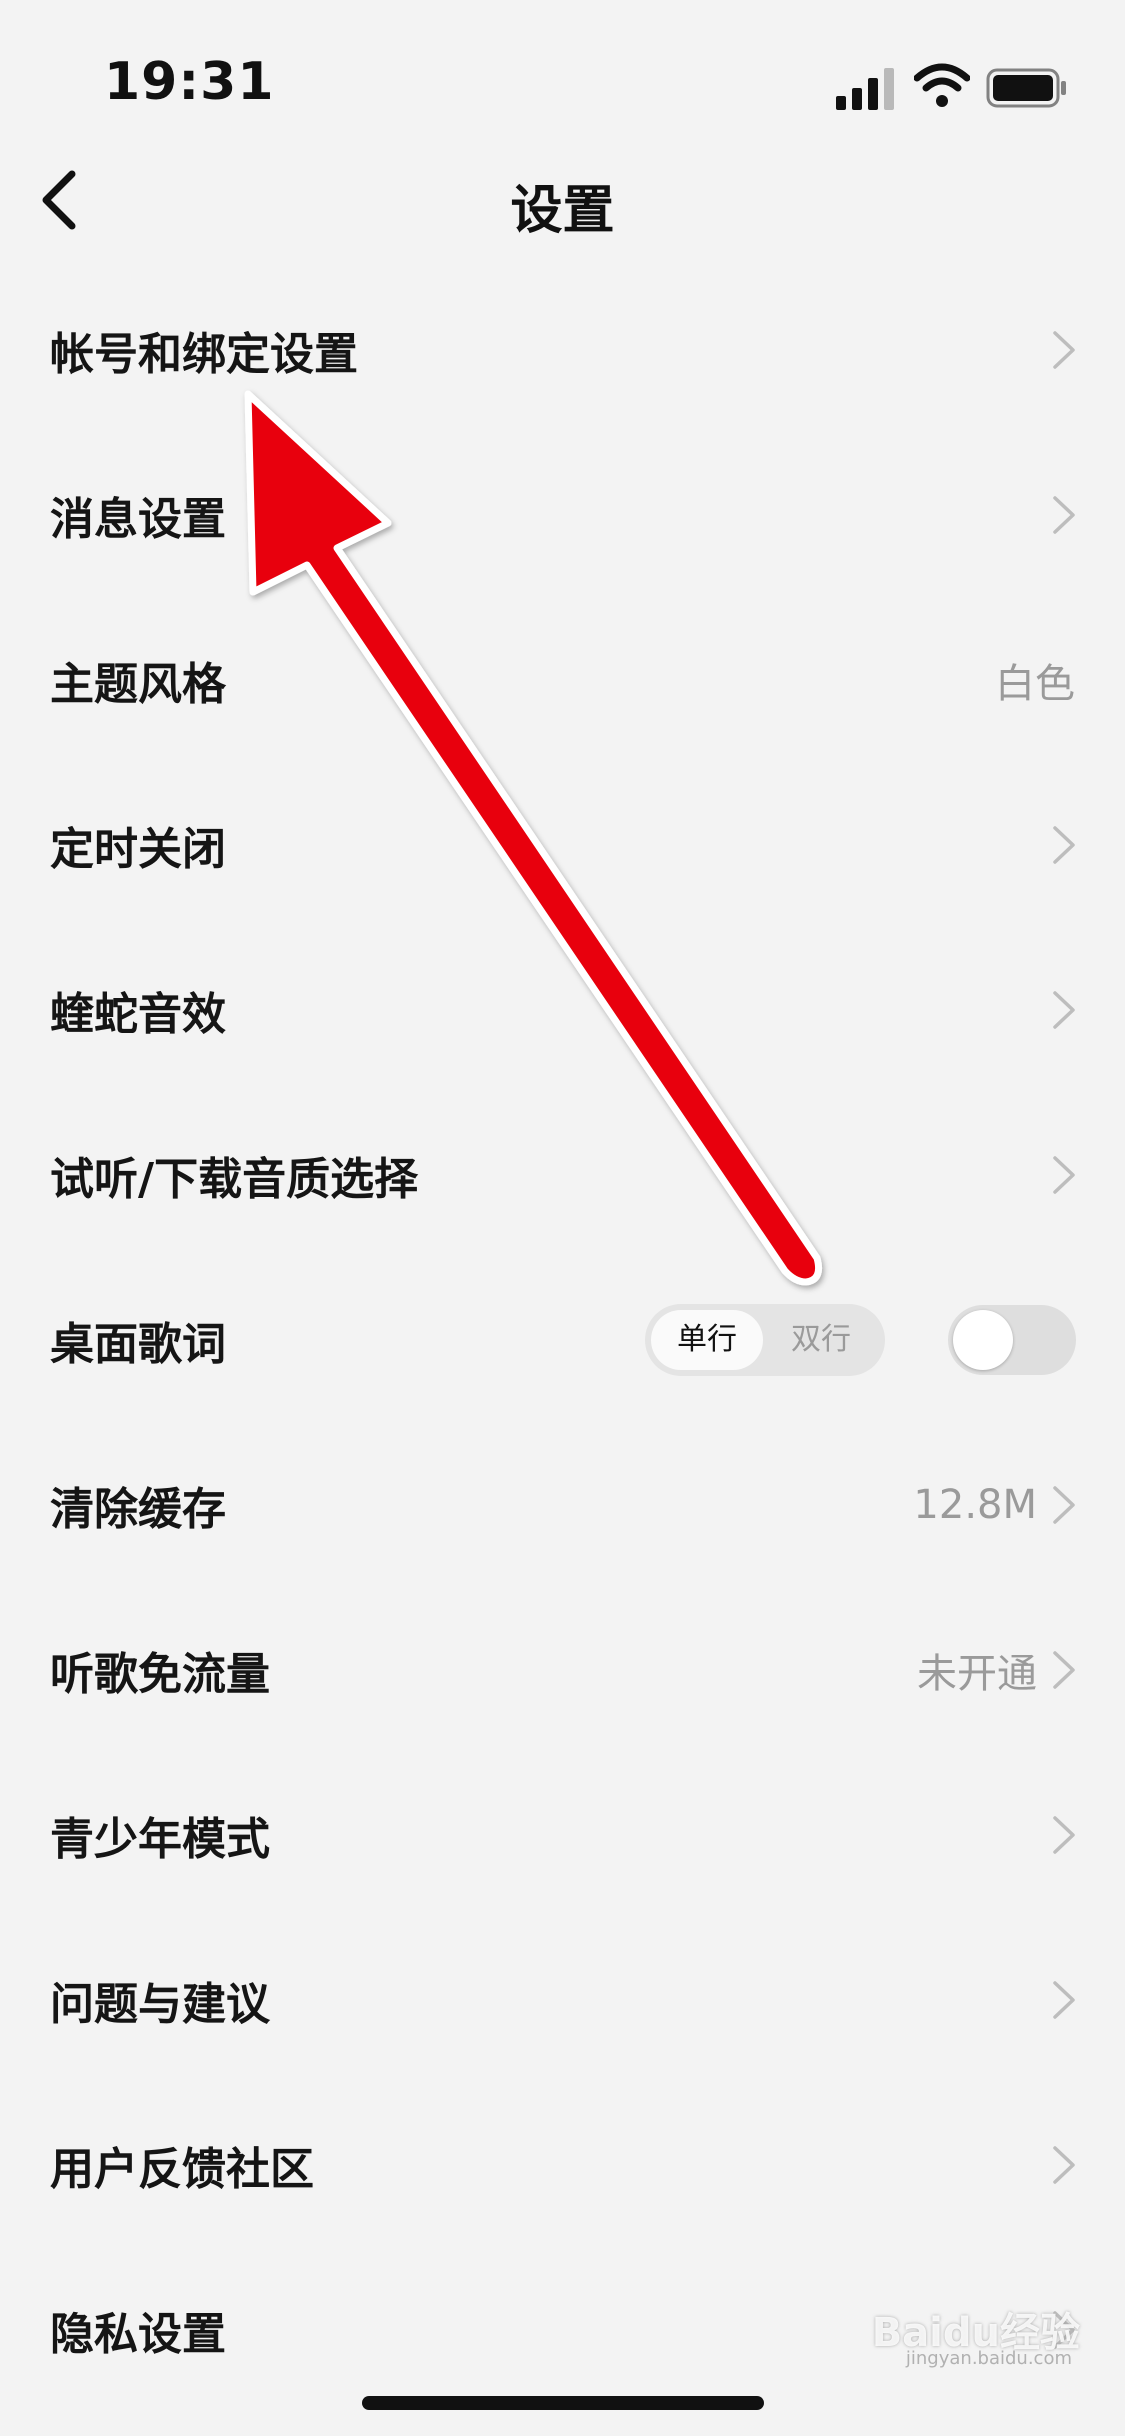  I want to click on settings-item-label: 试听/下载音质选择, so click(234, 1179).